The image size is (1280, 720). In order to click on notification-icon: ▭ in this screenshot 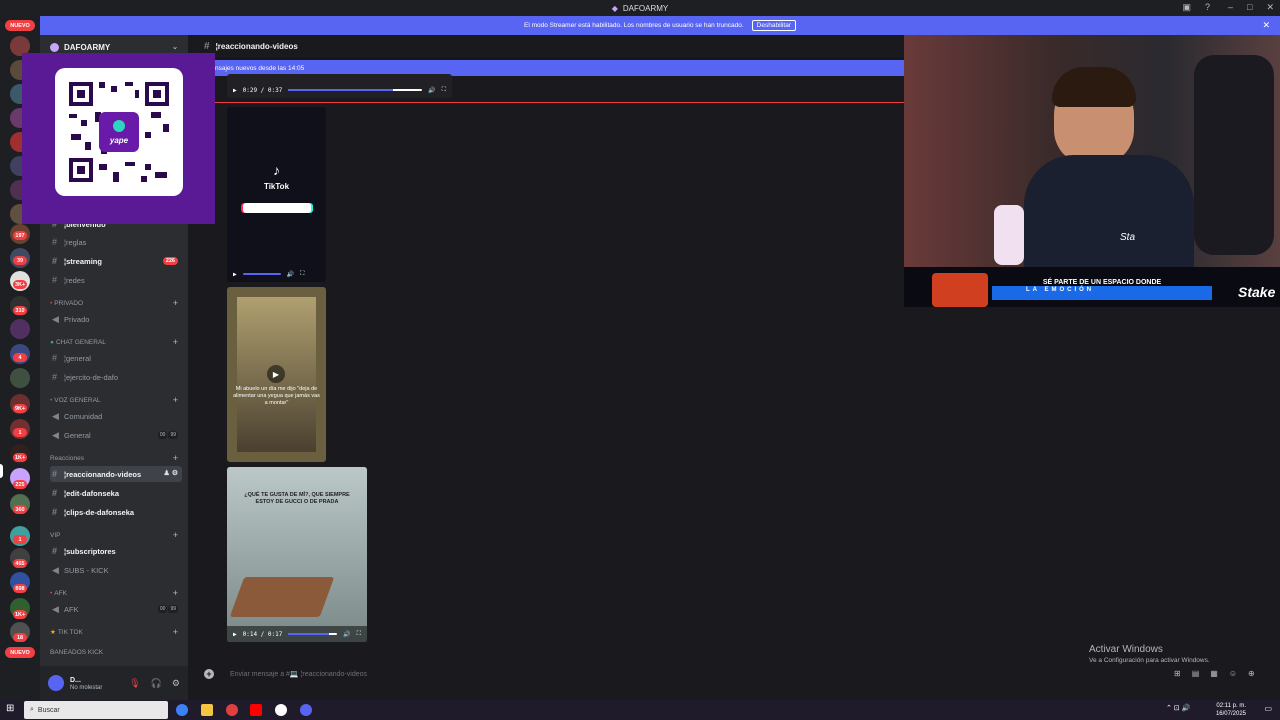, I will do `click(1268, 708)`.